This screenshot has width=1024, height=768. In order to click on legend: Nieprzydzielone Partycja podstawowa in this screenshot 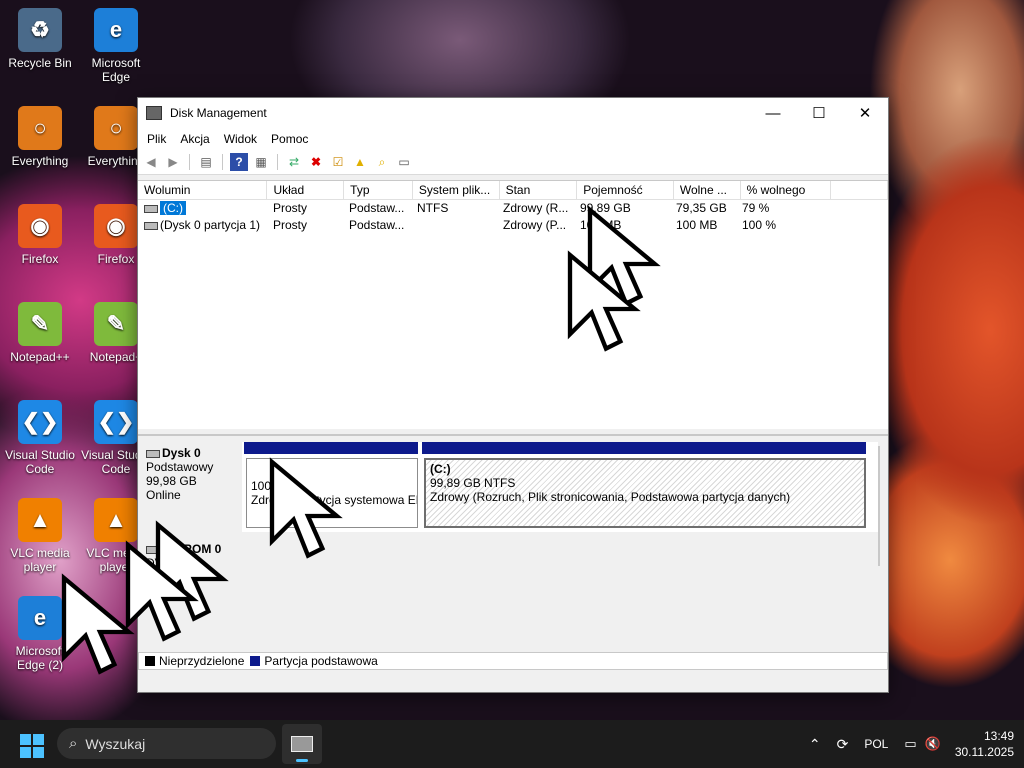, I will do `click(513, 661)`.